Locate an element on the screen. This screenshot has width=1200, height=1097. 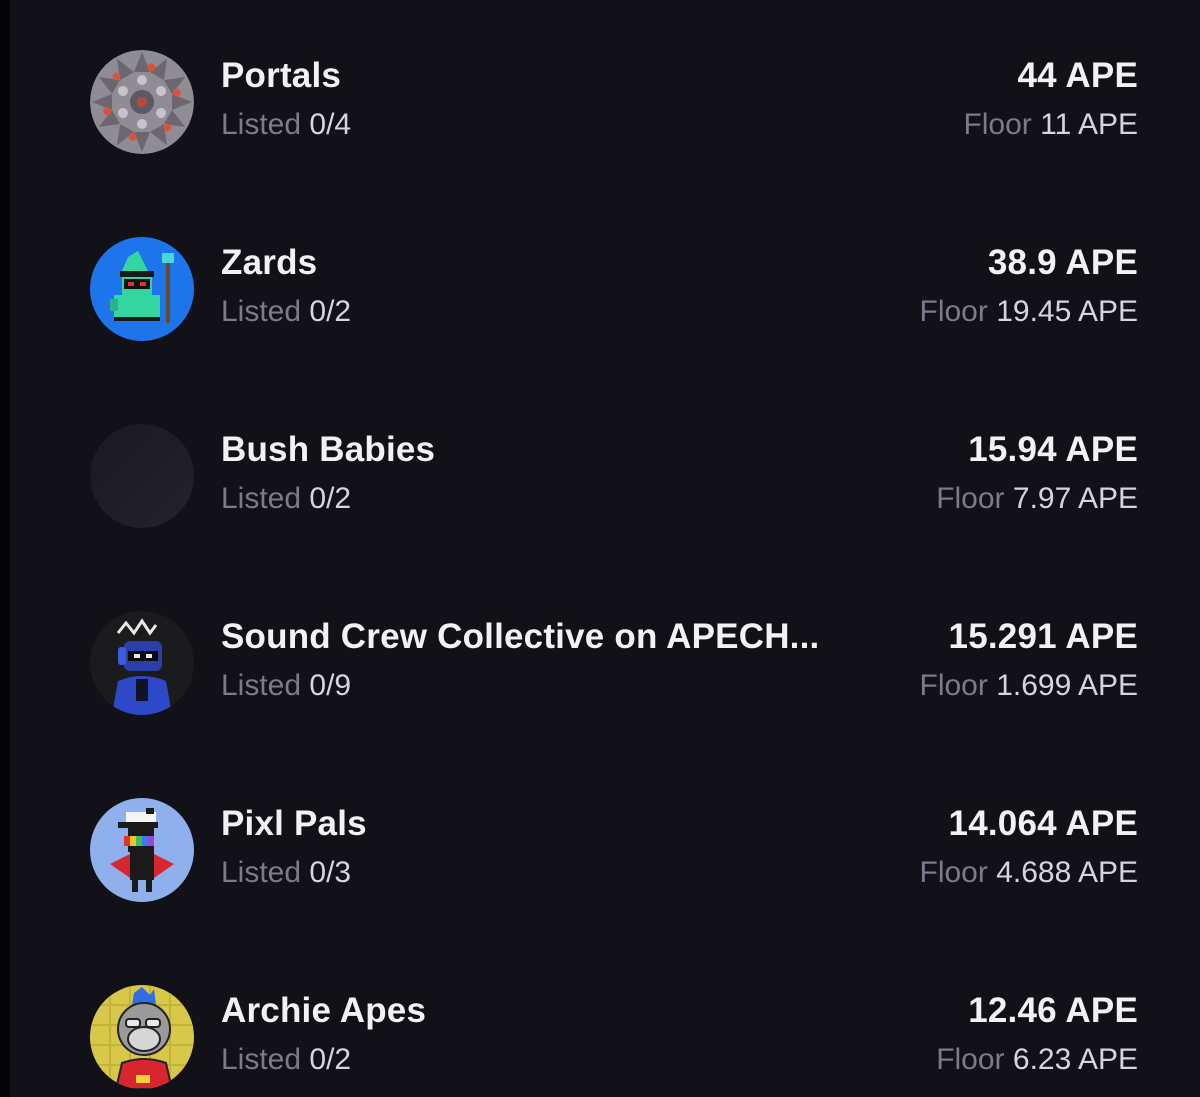
floor-info: Floor 11 APE is located at coordinates (1050, 125).